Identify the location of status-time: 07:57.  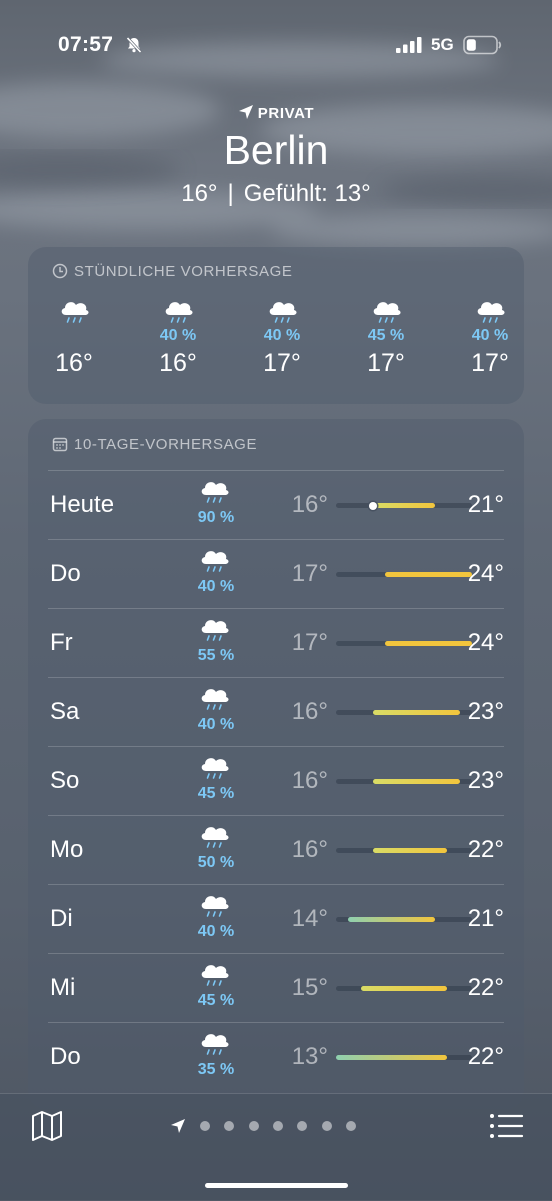
(86, 44).